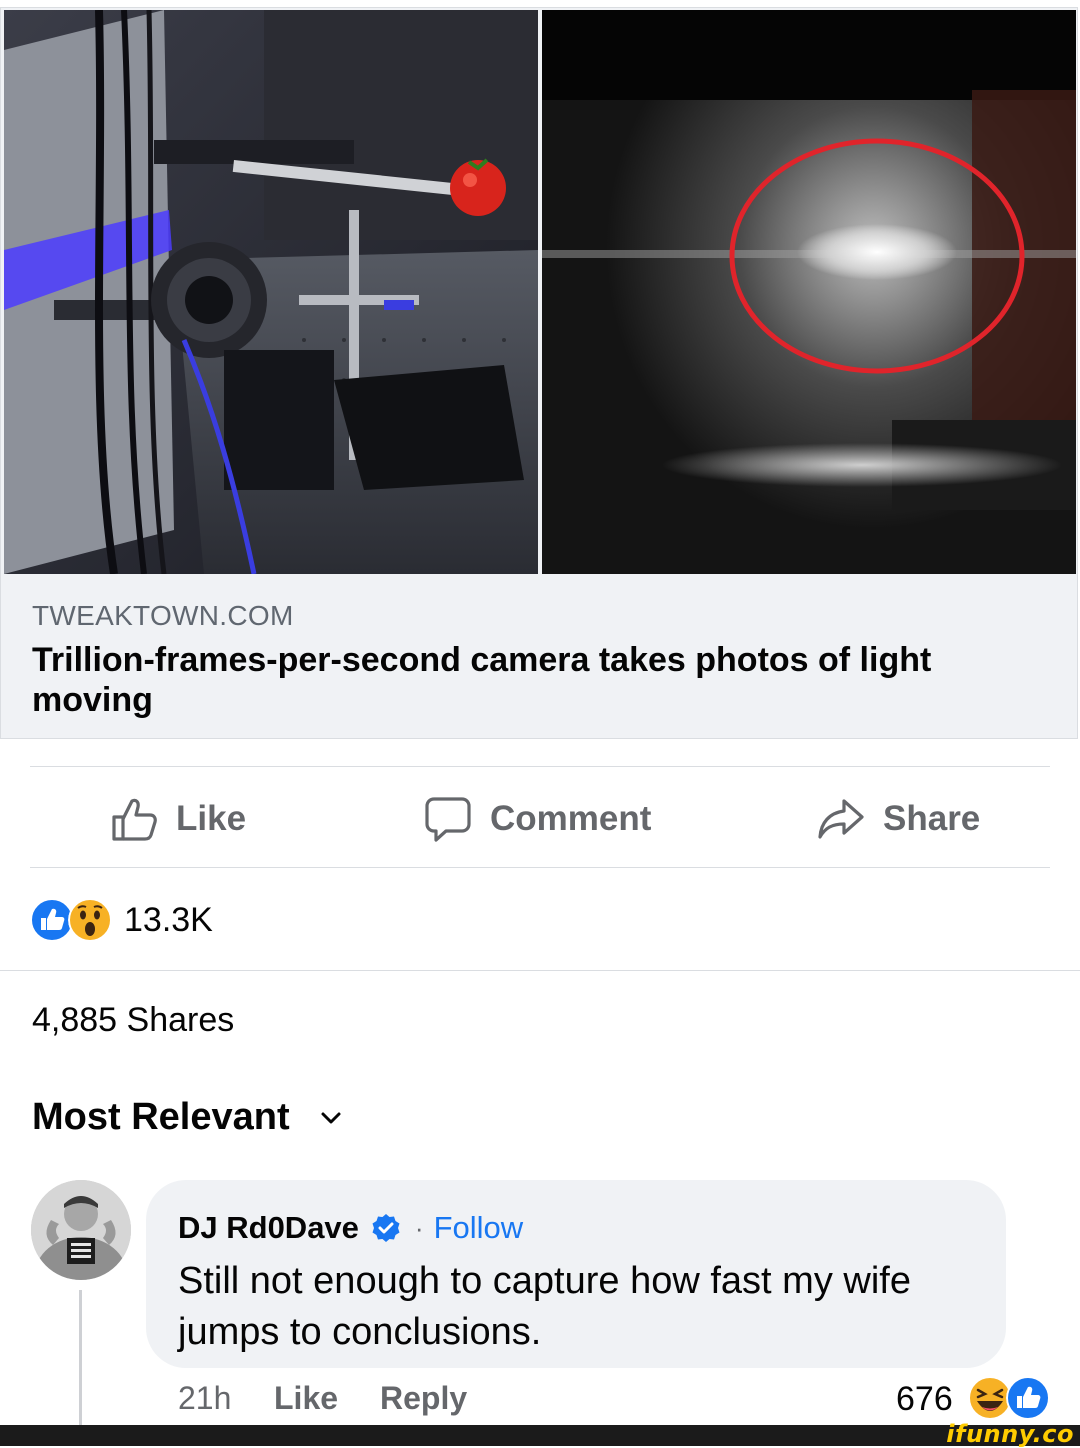 Image resolution: width=1080 pixels, height=1448 pixels. Describe the element at coordinates (932, 818) in the screenshot. I see `share-label: Share` at that location.